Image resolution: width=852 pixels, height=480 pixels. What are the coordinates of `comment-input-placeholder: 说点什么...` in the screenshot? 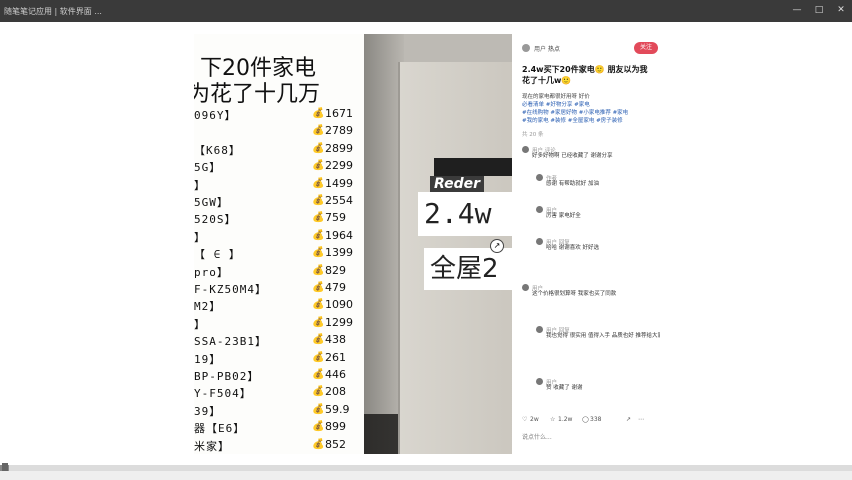 It's located at (537, 437).